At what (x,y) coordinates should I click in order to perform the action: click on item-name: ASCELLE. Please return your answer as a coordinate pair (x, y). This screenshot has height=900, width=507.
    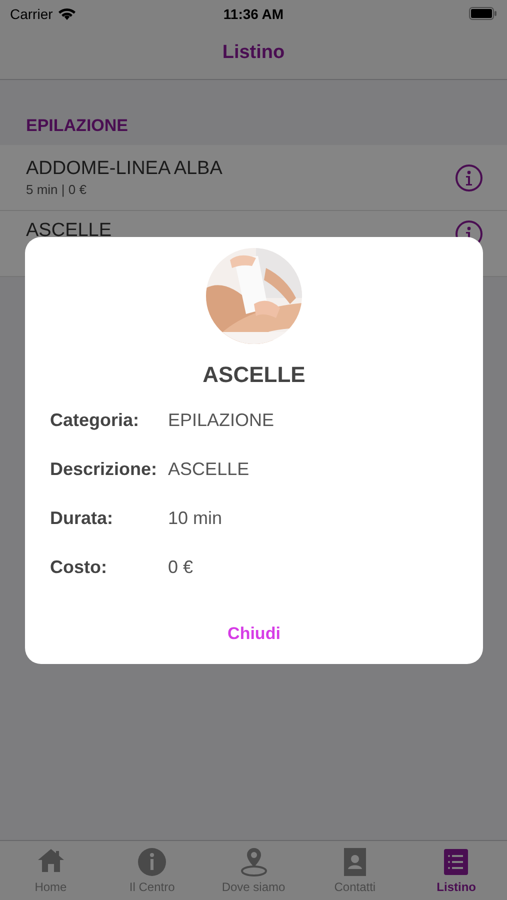
    Looking at the image, I should click on (69, 231).